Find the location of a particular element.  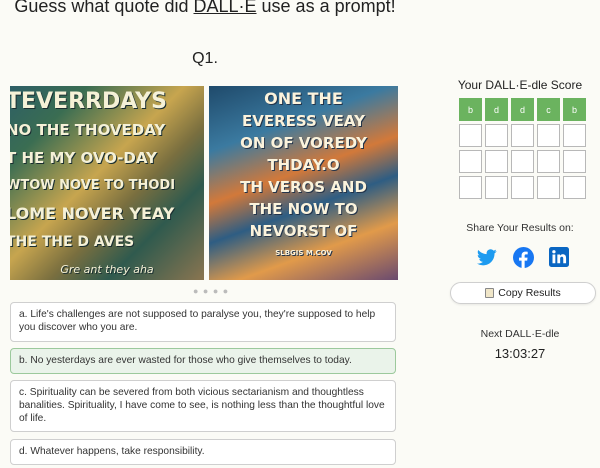

painted-text-line: SLBGIS M.COV is located at coordinates (303, 253).